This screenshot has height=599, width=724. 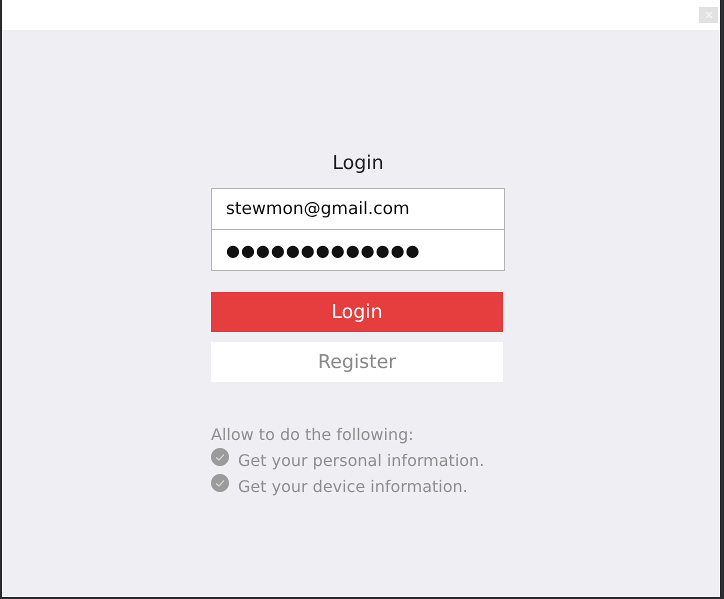 I want to click on email-field: stewmon@gmail.com, so click(x=358, y=209).